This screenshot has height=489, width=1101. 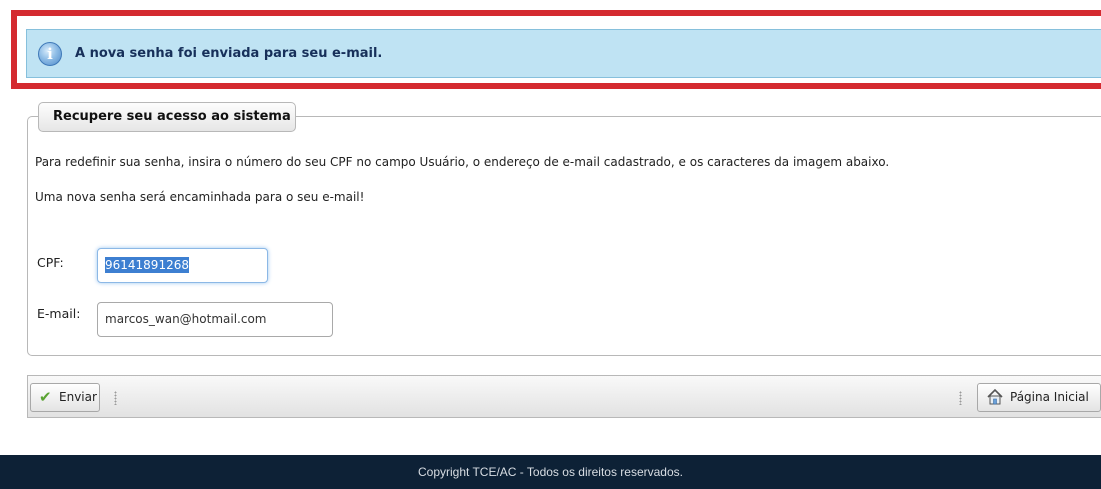 I want to click on email-label: E-mail:, so click(x=59, y=313).